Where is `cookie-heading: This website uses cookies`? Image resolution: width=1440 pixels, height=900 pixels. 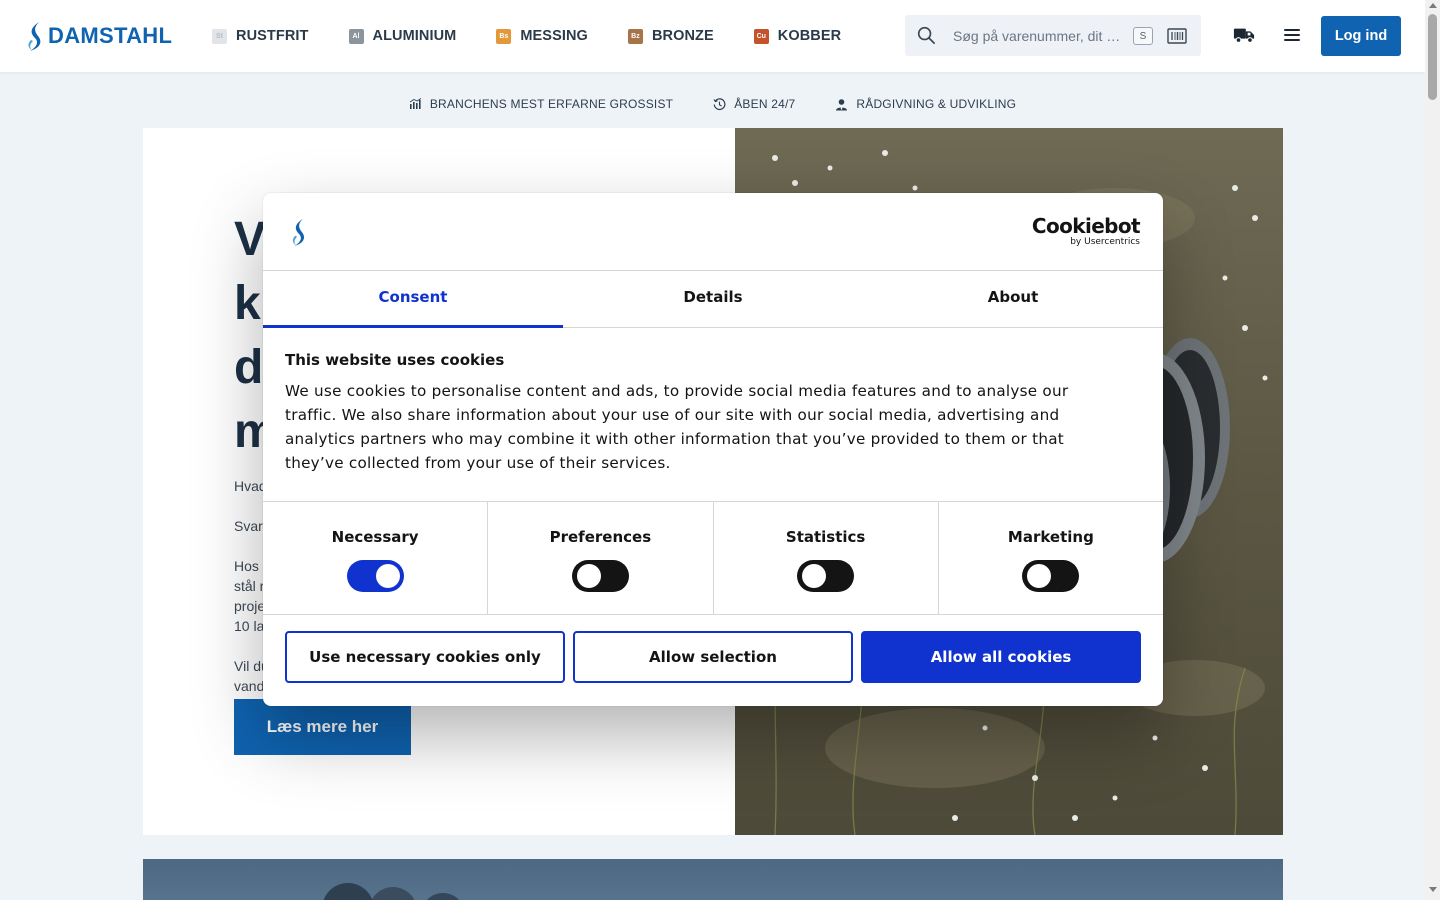
cookie-heading: This website uses cookies is located at coordinates (395, 360).